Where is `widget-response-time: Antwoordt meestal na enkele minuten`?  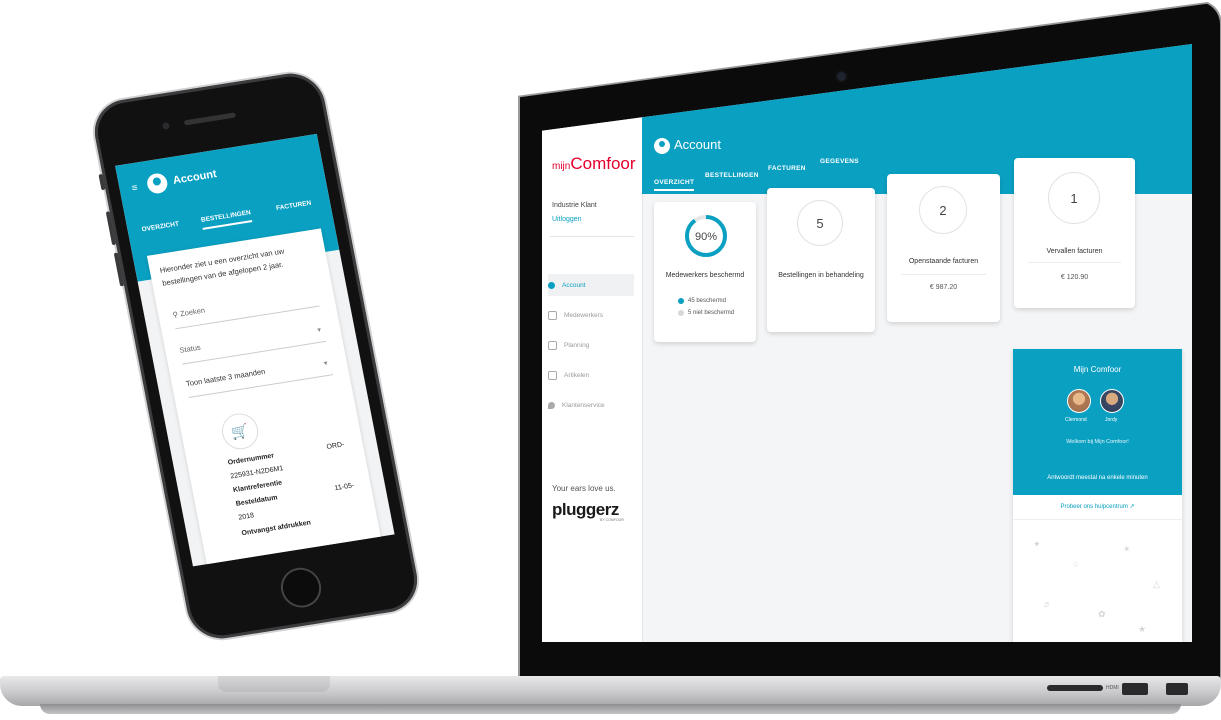 widget-response-time: Antwoordt meestal na enkele minuten is located at coordinates (1097, 478).